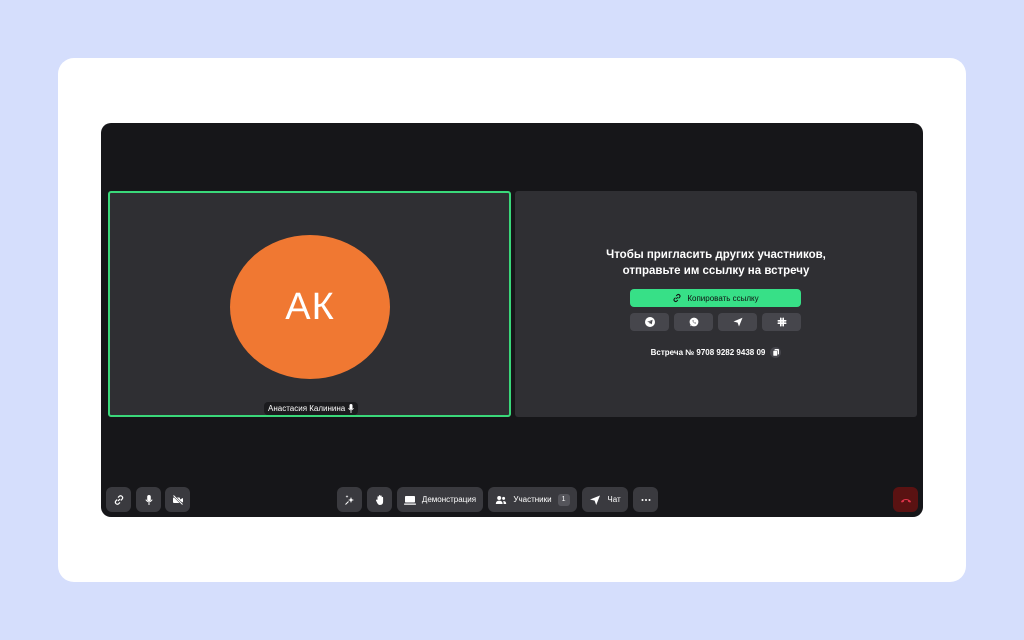 The image size is (1024, 640). I want to click on chat-button: Чат, so click(605, 499).